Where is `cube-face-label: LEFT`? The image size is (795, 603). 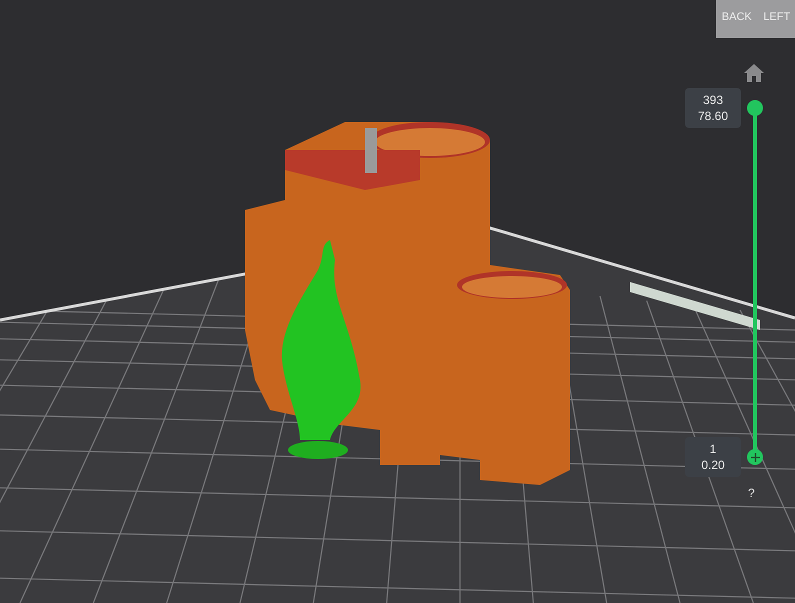
cube-face-label: LEFT is located at coordinates (776, 17).